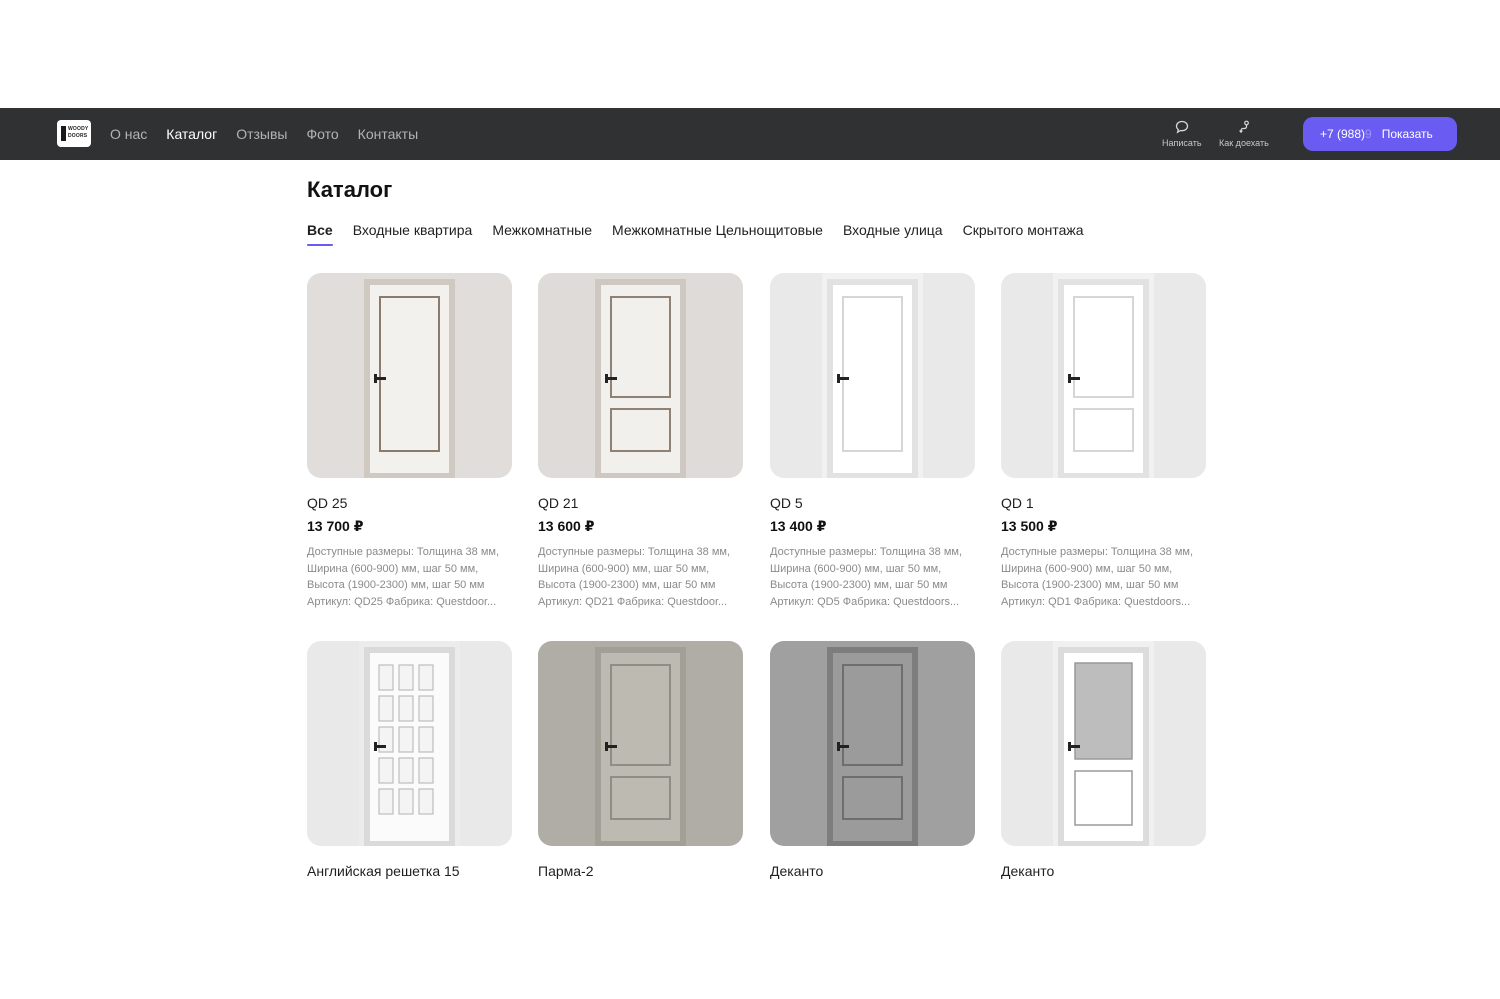 The width and height of the screenshot is (1500, 999). I want to click on page-title: Каталог, so click(350, 189).